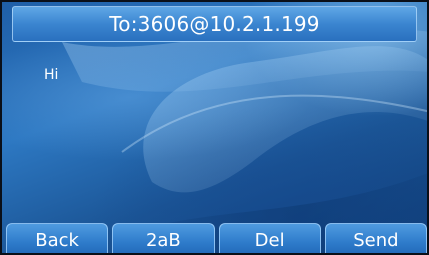 The height and width of the screenshot is (255, 429). I want to click on softkey-bar: Back 2aB Del Send, so click(214, 238).